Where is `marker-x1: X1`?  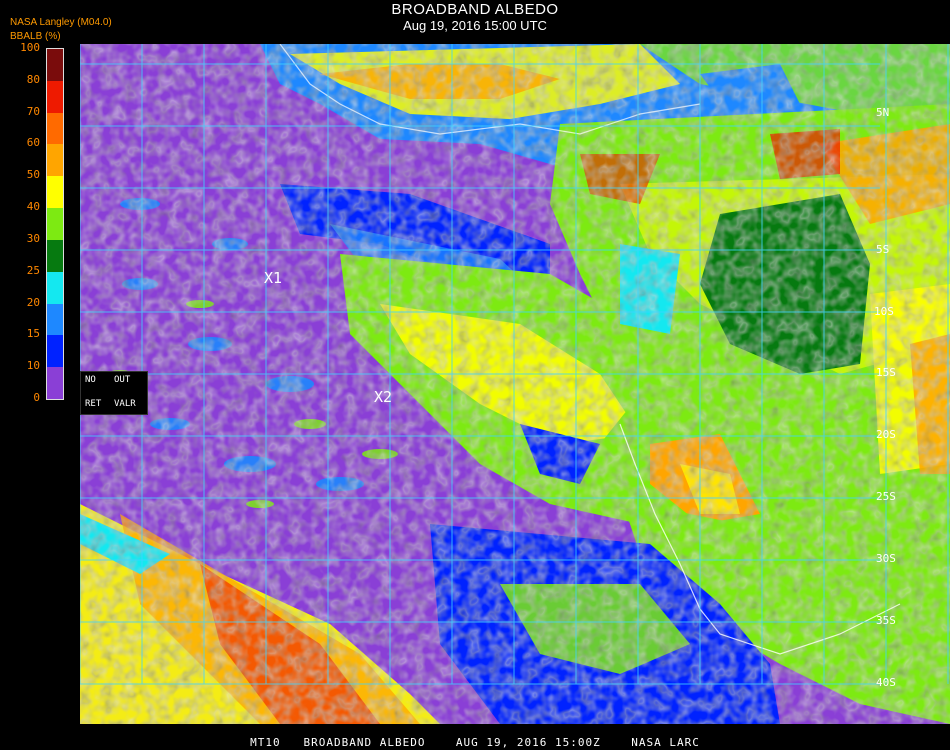 marker-x1: X1 is located at coordinates (273, 278).